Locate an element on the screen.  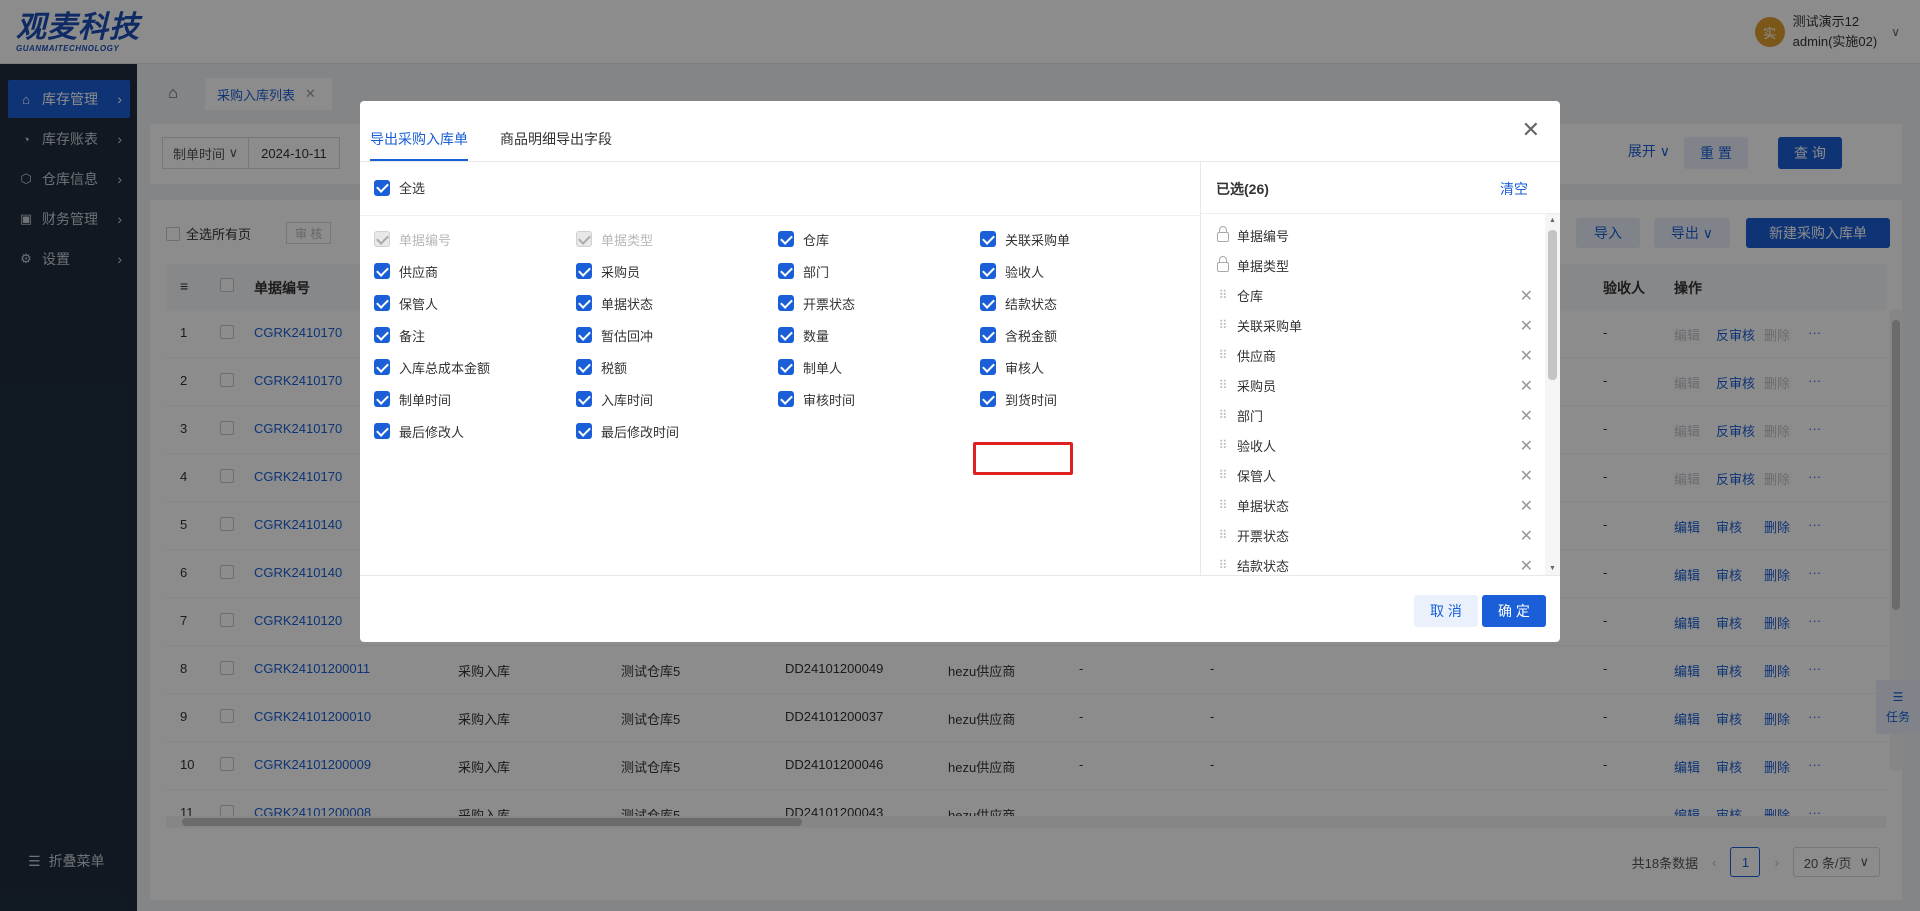
selected-field-item: ⠿ 验收人 ✕ is located at coordinates (1375, 445).